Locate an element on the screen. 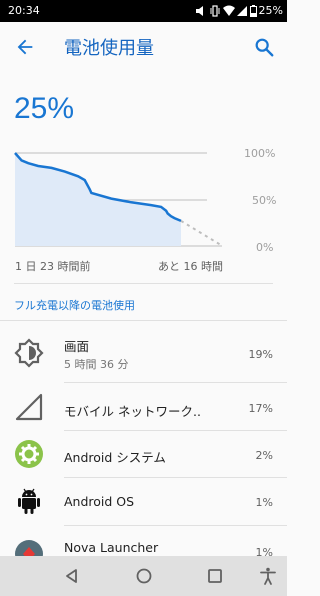  navigation-bar is located at coordinates (143, 576).